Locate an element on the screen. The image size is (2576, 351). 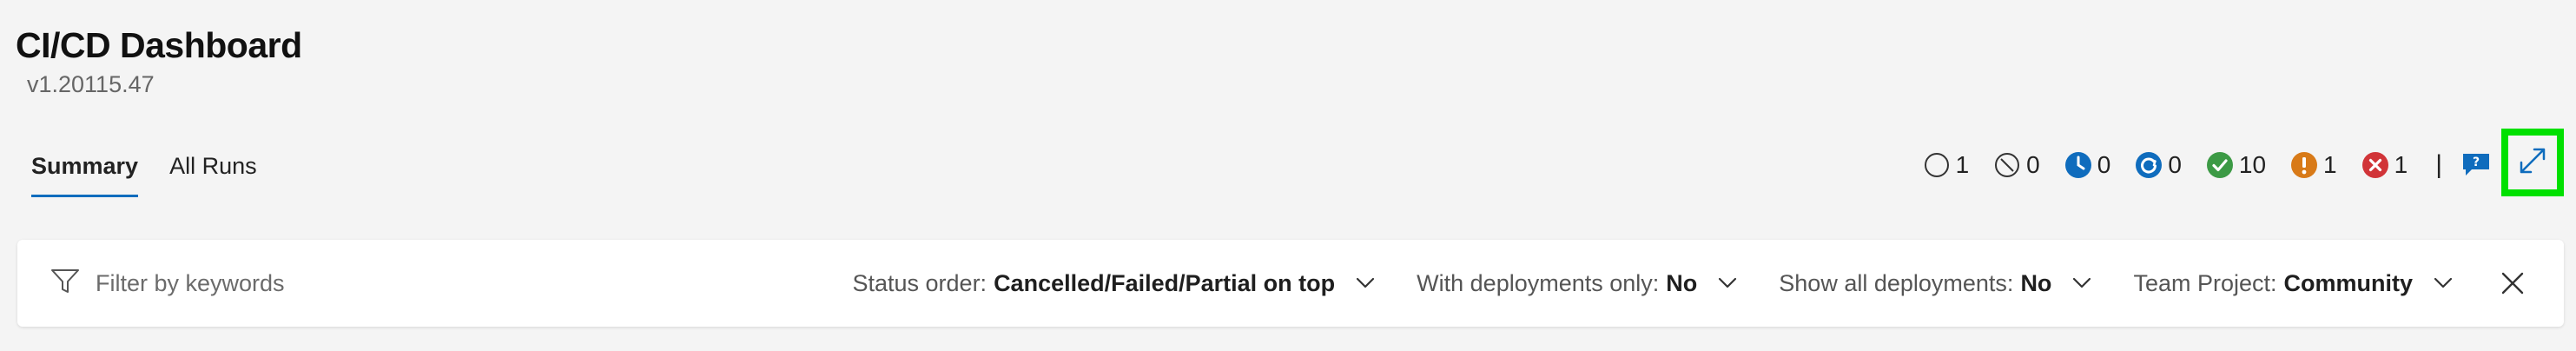
failed-x-icon is located at coordinates (2375, 165).